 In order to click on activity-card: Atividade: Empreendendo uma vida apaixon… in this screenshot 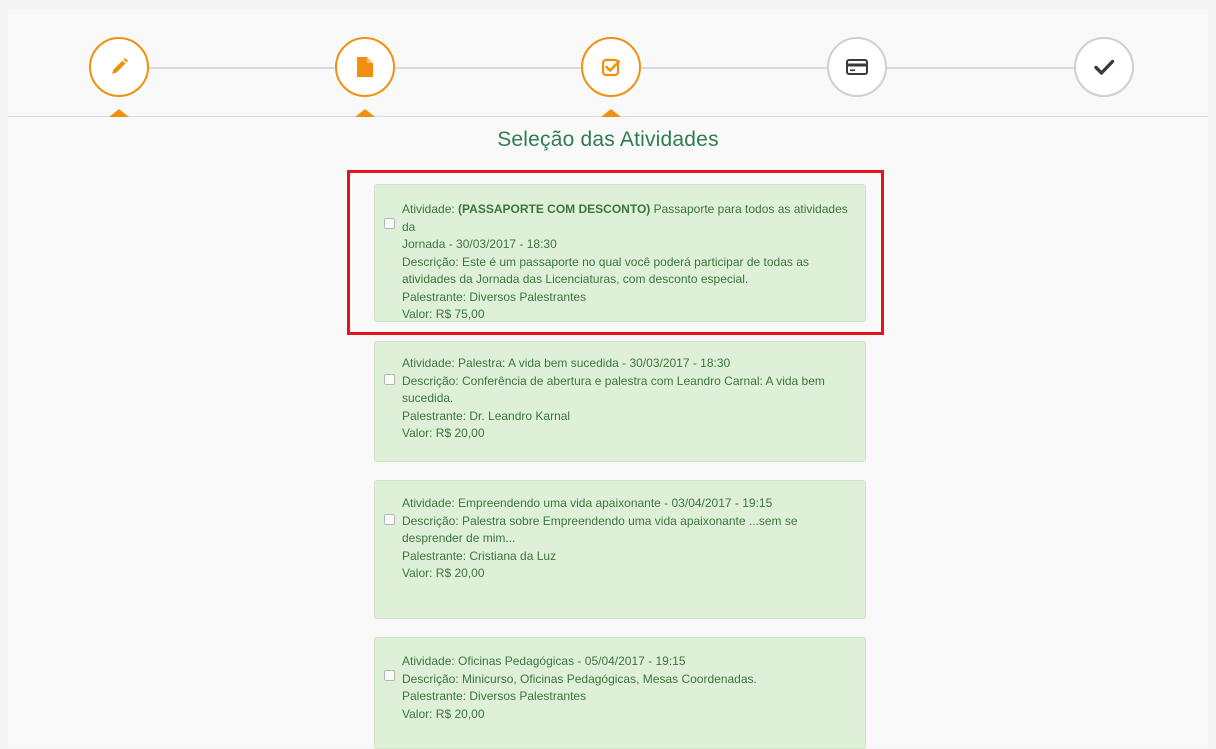, I will do `click(620, 549)`.